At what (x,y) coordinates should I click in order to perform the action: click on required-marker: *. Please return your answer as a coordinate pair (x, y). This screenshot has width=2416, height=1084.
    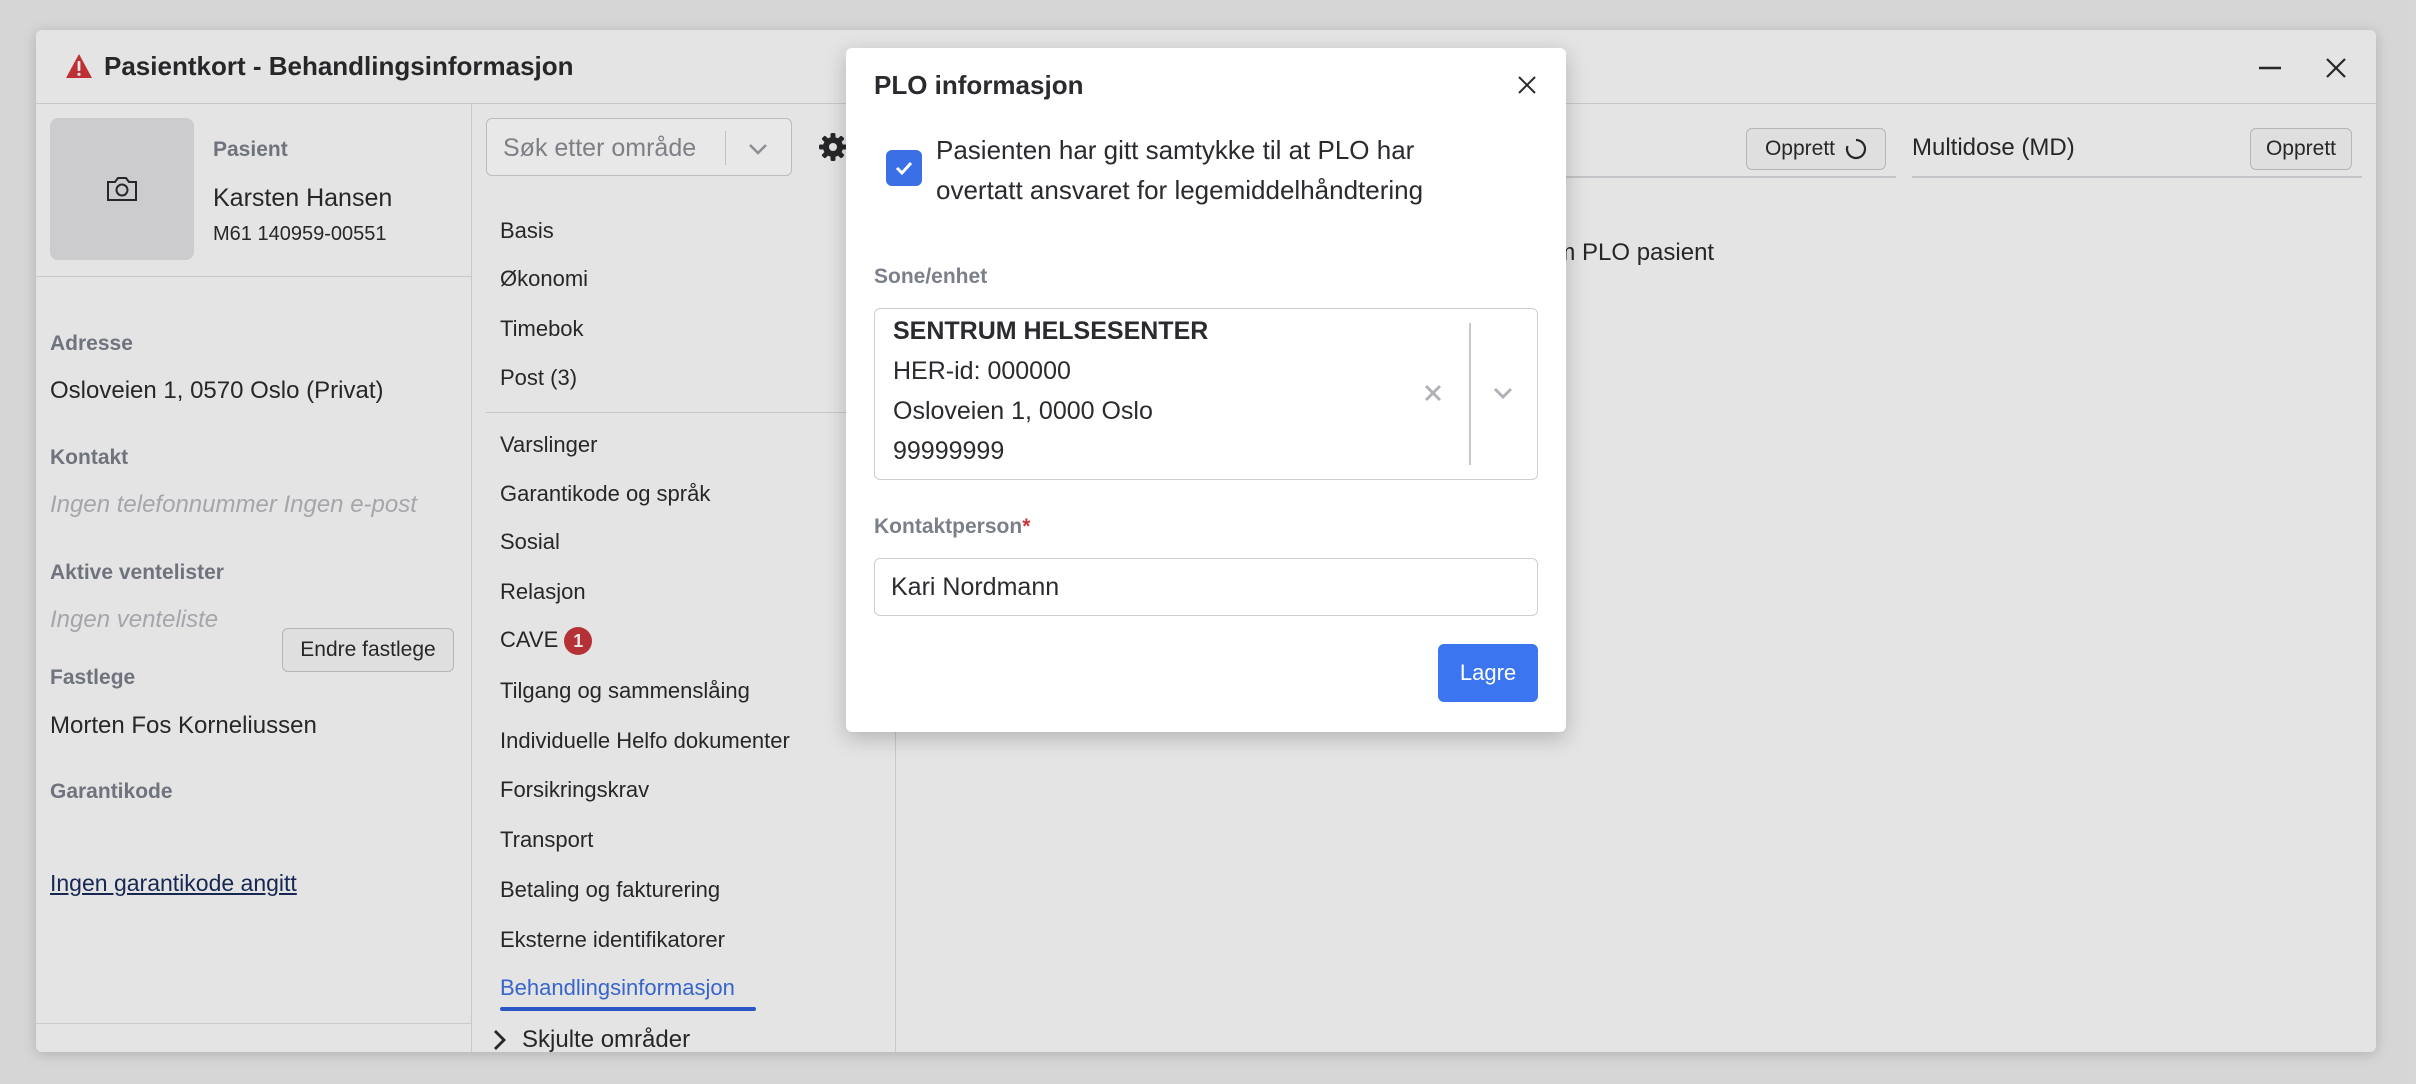
    Looking at the image, I should click on (1026, 526).